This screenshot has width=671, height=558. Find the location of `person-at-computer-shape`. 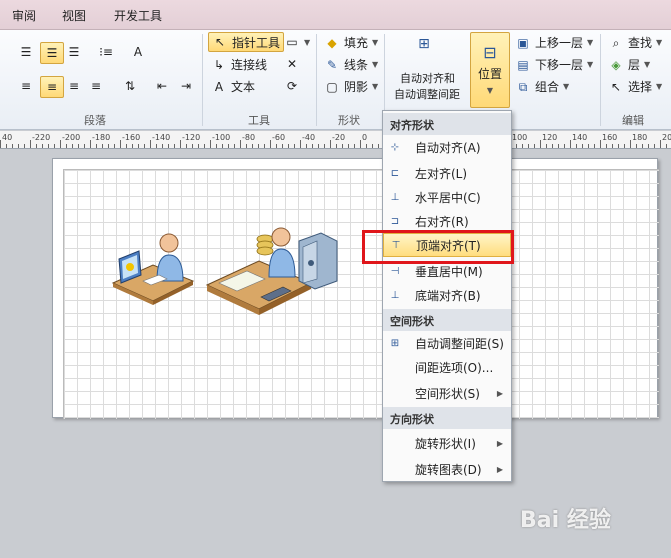

person-at-computer-shape is located at coordinates (152, 269).